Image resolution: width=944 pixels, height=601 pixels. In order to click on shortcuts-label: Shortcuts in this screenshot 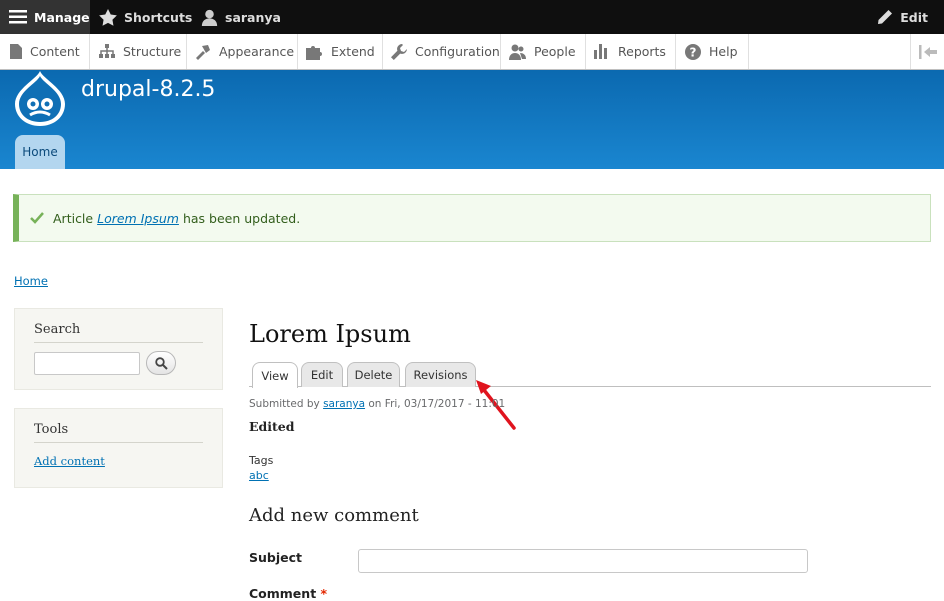, I will do `click(158, 17)`.